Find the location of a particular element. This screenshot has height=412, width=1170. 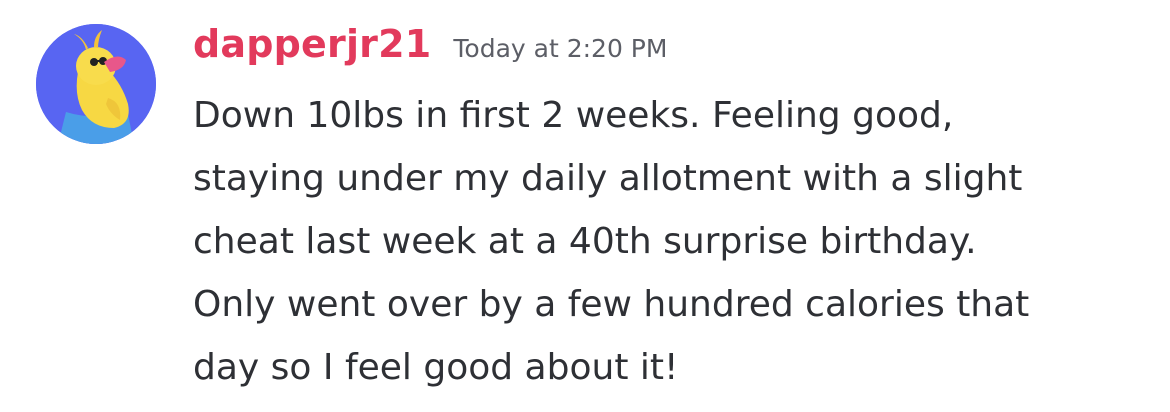

message-header: dapperjr21 Today at 2:20 PM is located at coordinates (430, 50).